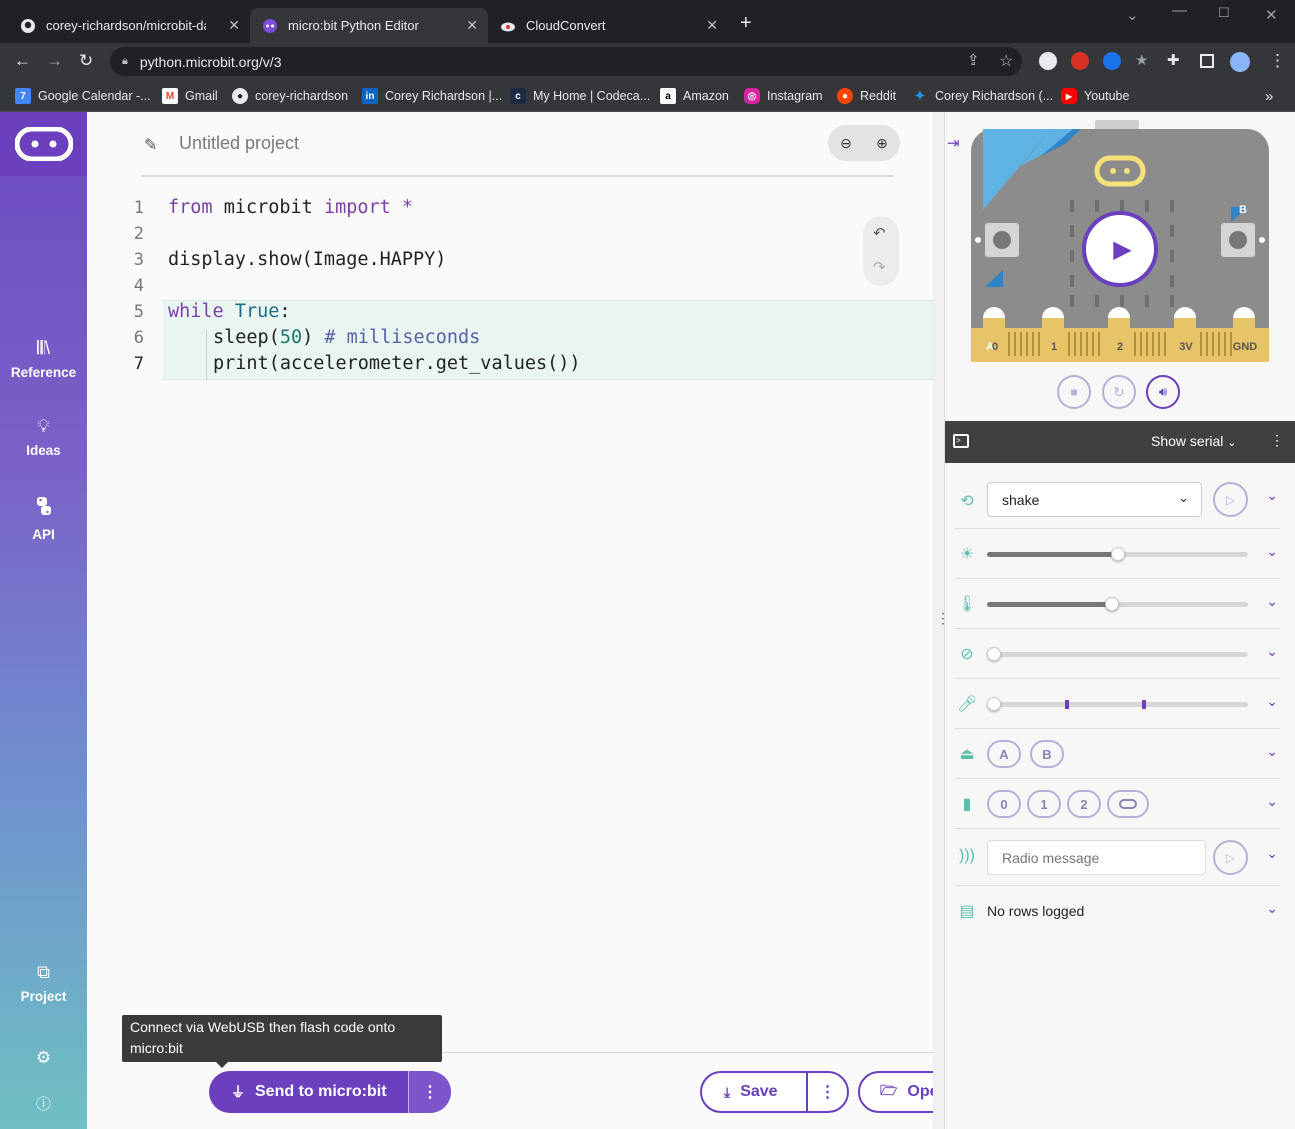  What do you see at coordinates (1240, 62) in the screenshot?
I see `profile-avatar` at bounding box center [1240, 62].